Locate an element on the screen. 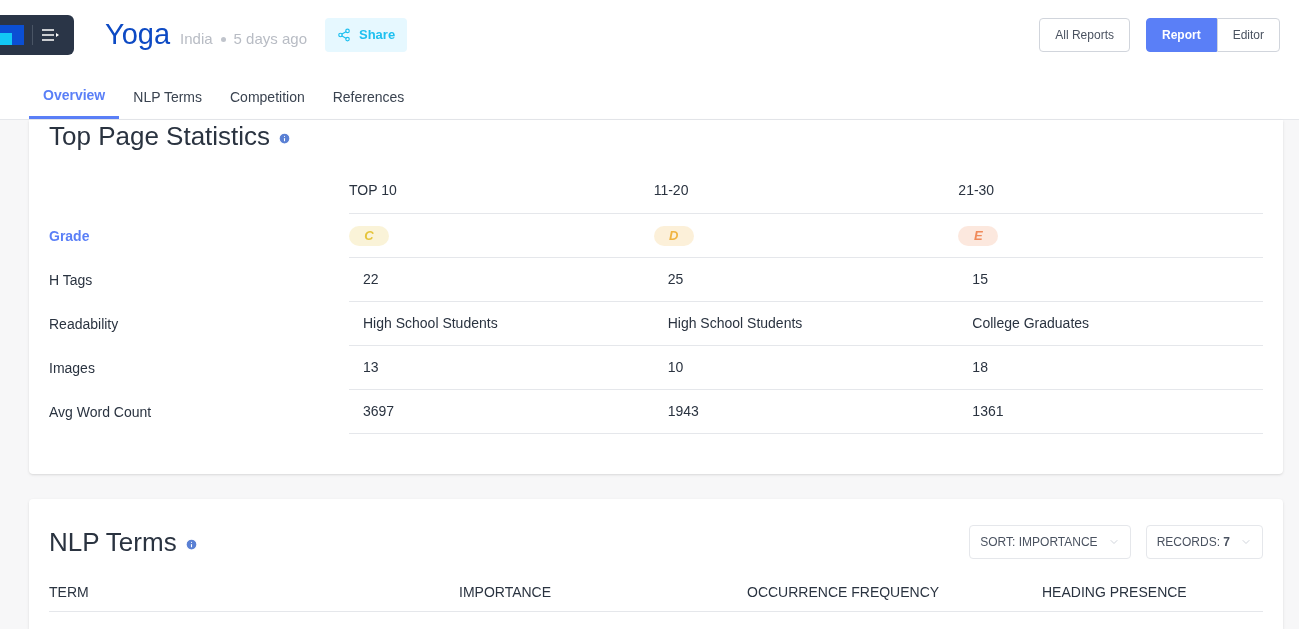  records-dropdown: RECORDS: 7 is located at coordinates (1204, 542).